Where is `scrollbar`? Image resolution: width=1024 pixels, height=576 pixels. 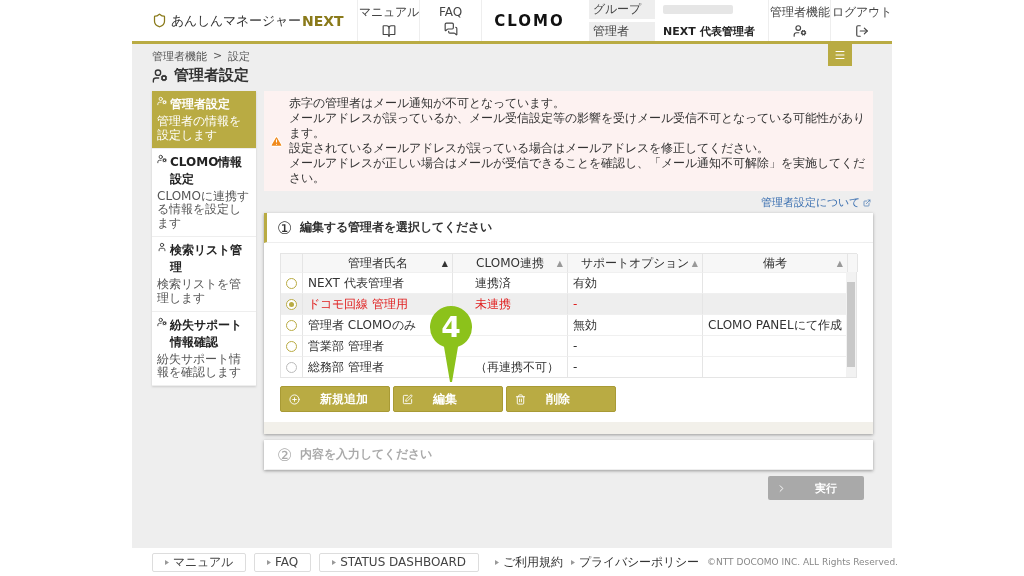
scrollbar is located at coordinates (851, 324).